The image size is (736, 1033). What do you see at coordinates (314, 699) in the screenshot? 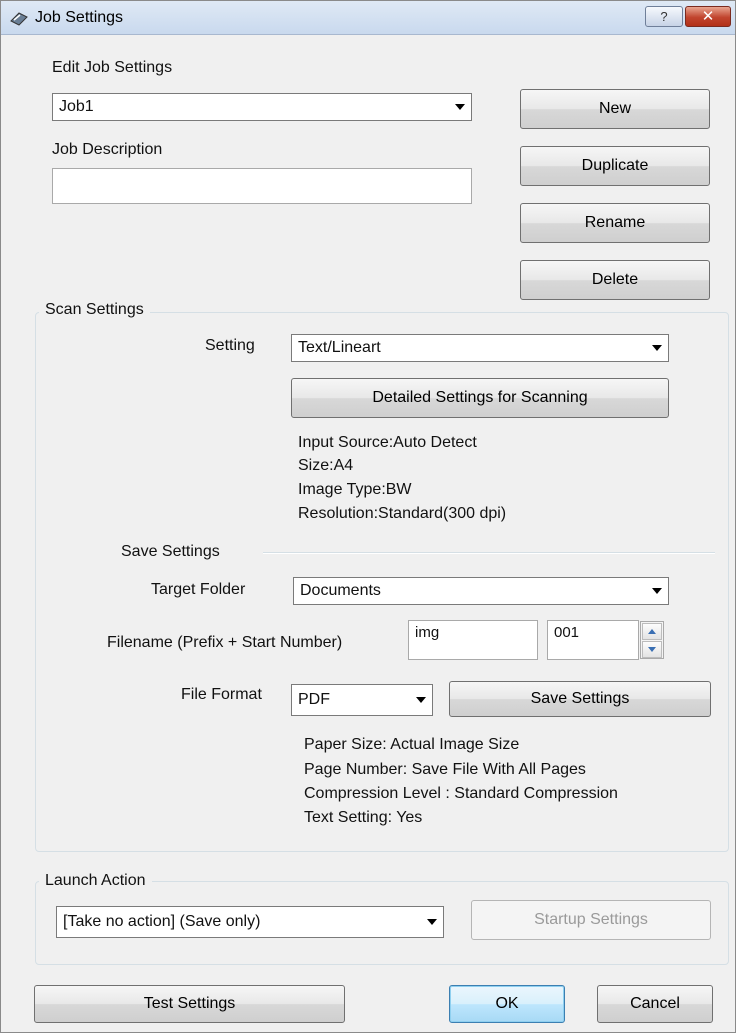
I see `file-format-value: PDF` at bounding box center [314, 699].